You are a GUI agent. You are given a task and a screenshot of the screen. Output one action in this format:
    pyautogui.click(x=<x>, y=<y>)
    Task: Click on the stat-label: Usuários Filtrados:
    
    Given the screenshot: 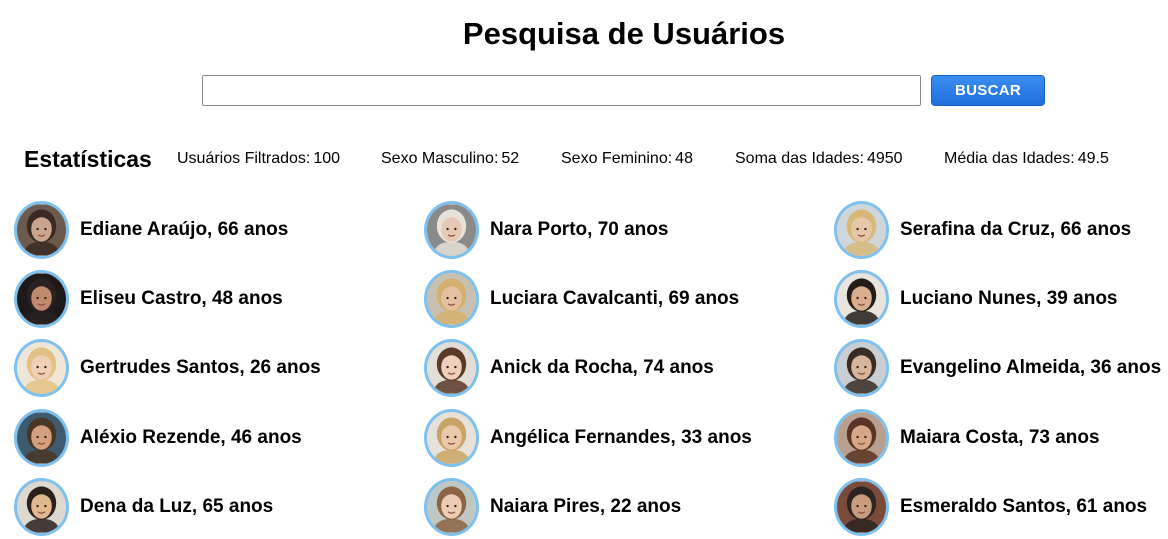 What is the action you would take?
    pyautogui.click(x=244, y=158)
    